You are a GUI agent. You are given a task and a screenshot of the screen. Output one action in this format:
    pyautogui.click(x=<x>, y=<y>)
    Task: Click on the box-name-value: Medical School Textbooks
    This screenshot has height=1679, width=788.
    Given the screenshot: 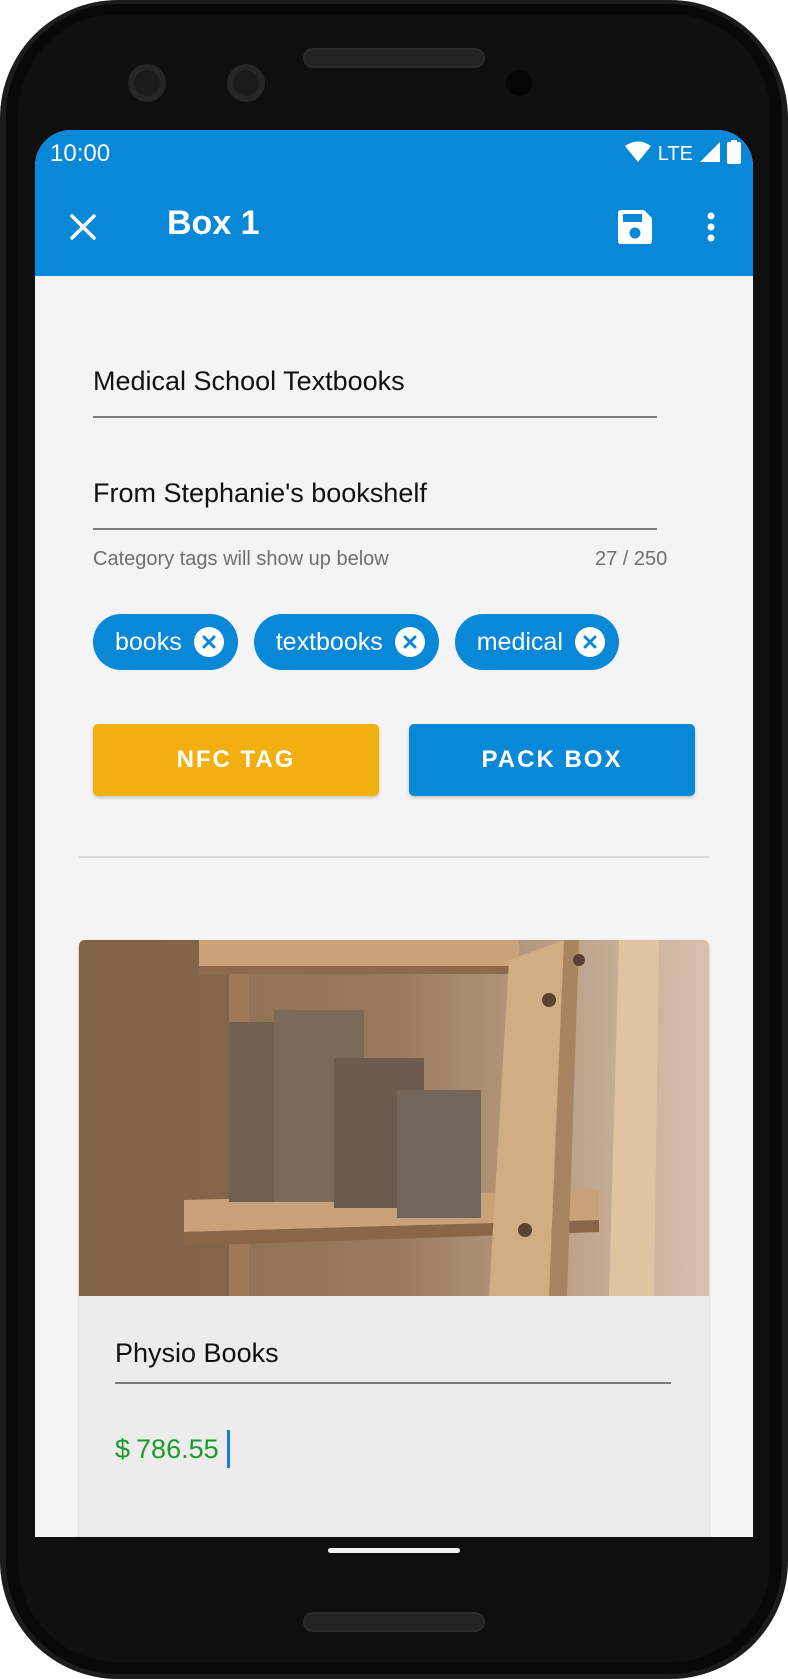 What is the action you would take?
    pyautogui.click(x=249, y=381)
    